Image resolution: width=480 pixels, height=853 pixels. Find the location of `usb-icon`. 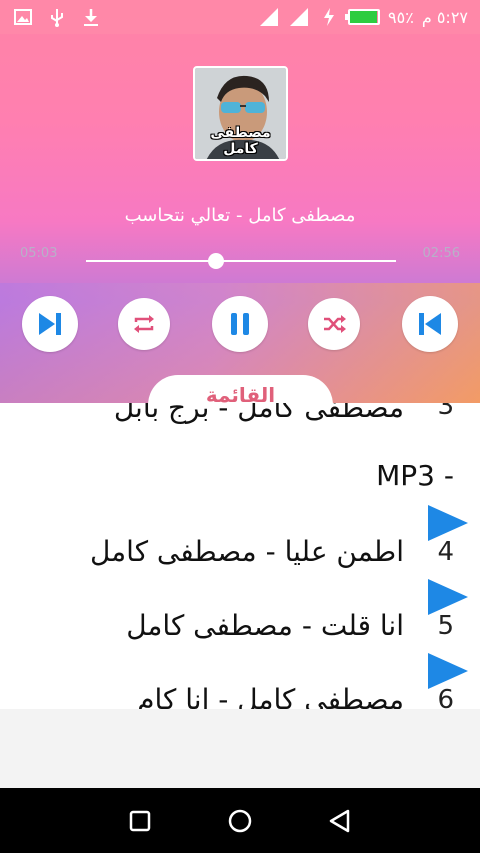

usb-icon is located at coordinates (57, 17).